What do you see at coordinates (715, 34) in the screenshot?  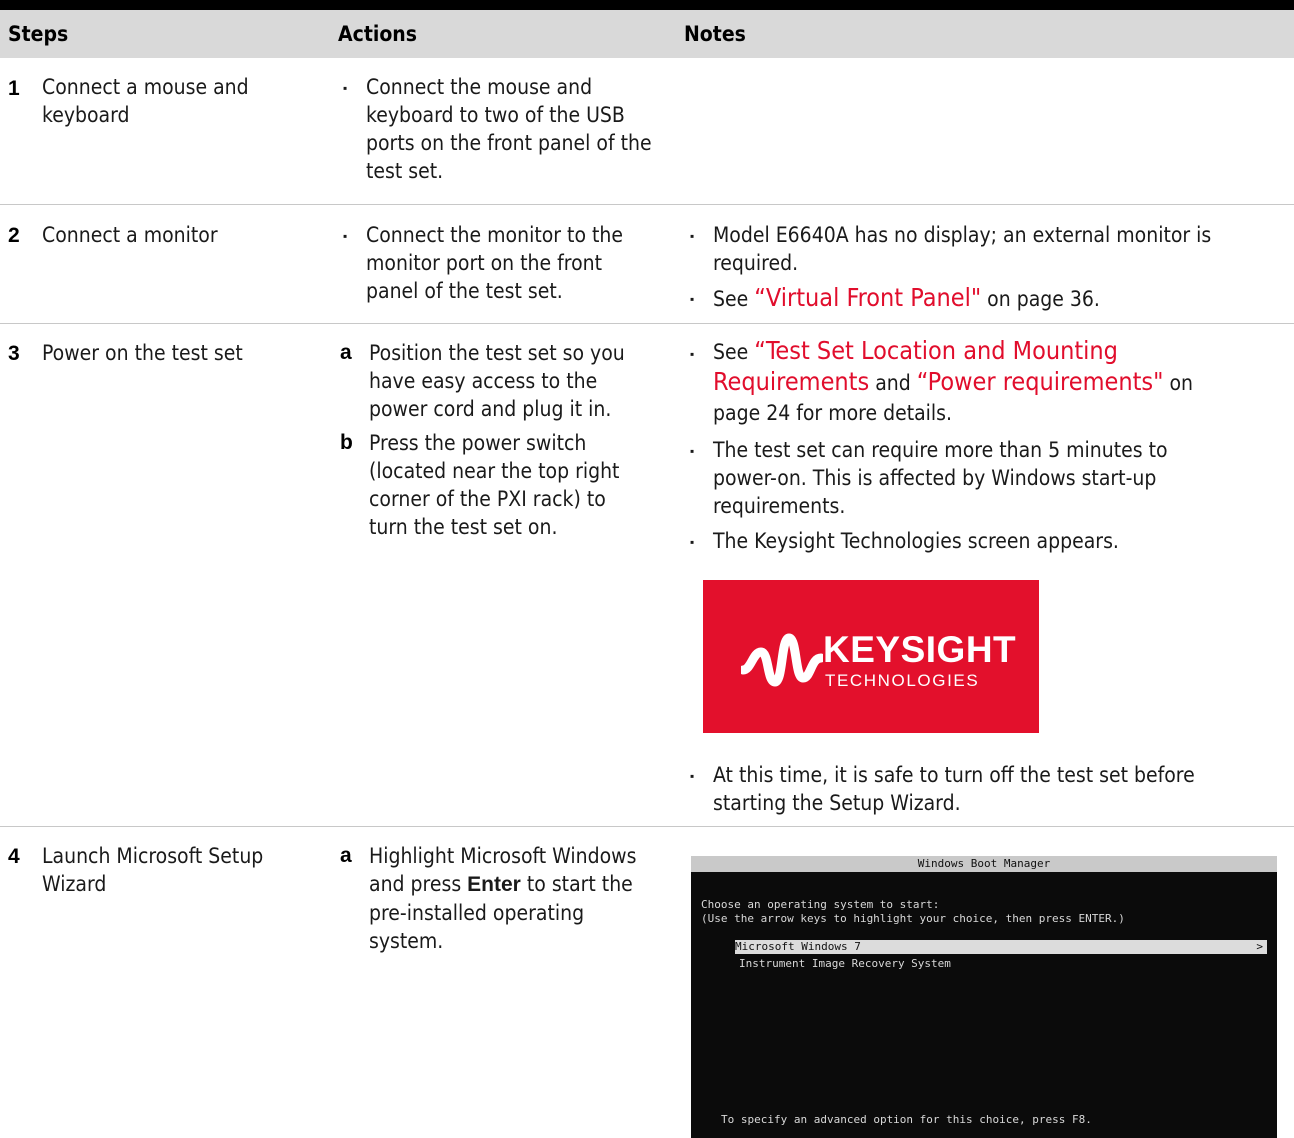 I see `header-notes: Notes` at bounding box center [715, 34].